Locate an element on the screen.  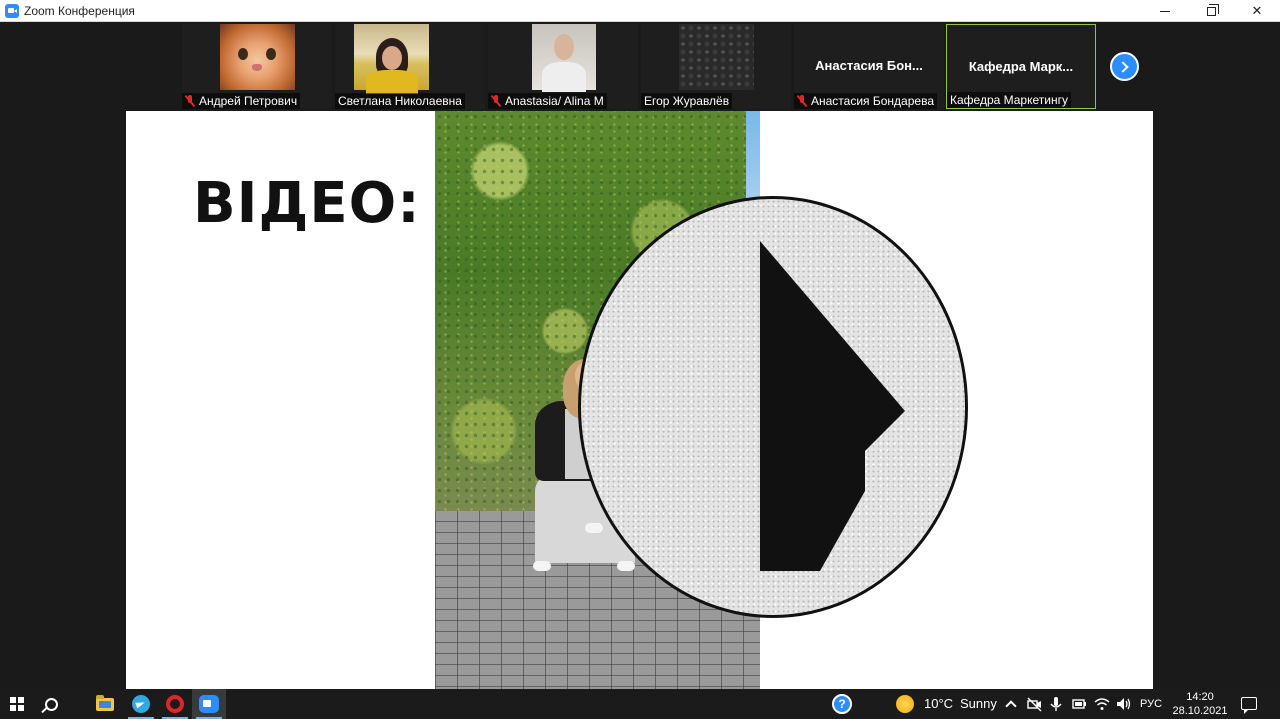
wifi-icon is located at coordinates (1102, 704).